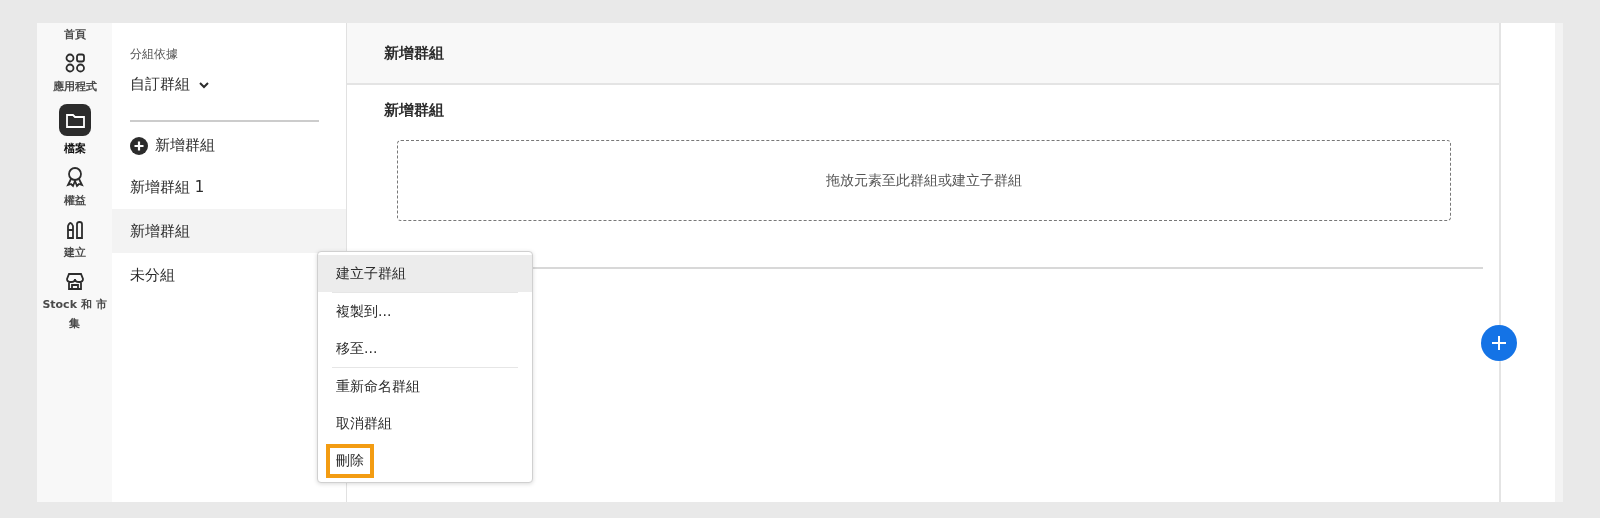  I want to click on rail-item: 權益, so click(74, 188).